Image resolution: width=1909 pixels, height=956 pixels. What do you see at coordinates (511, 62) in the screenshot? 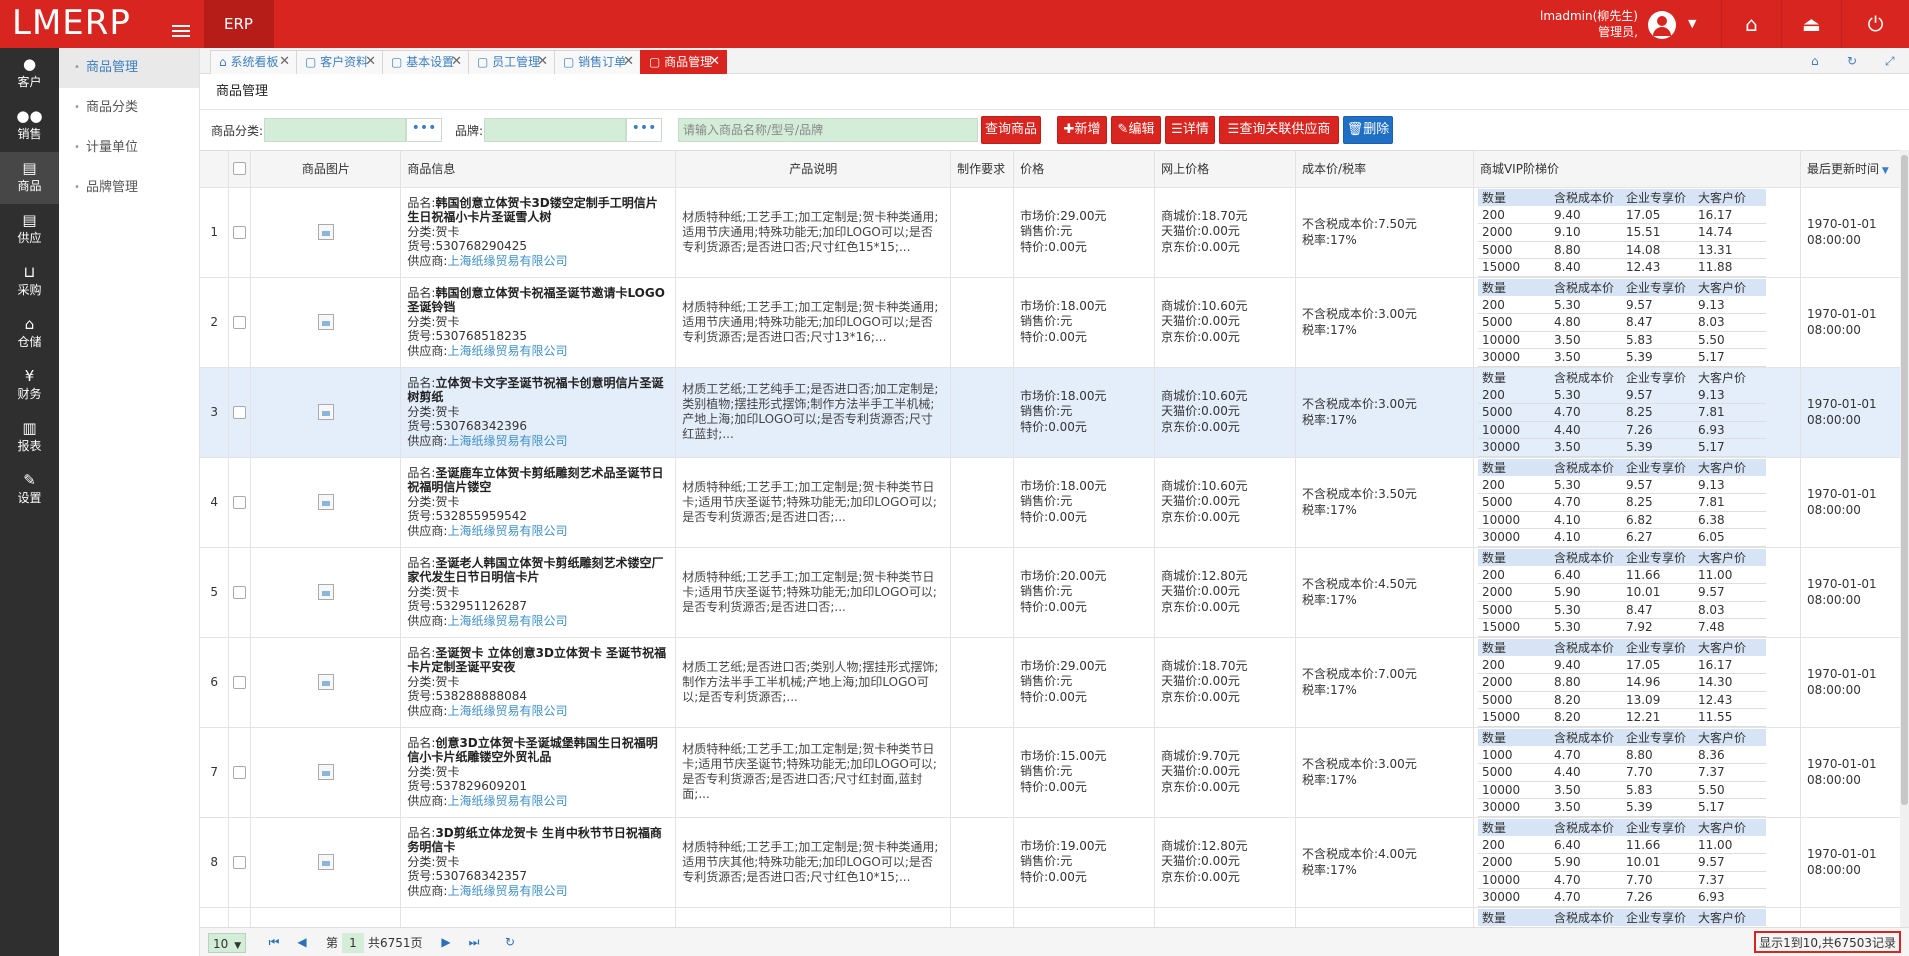
I see `tab-3: ▢ 员工管理 ✕` at bounding box center [511, 62].